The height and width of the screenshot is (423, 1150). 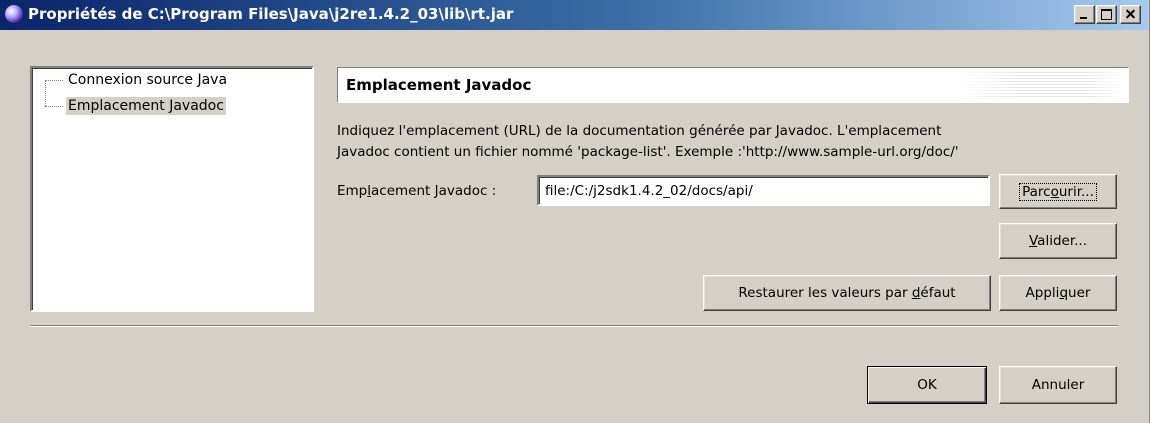 What do you see at coordinates (417, 191) in the screenshot?
I see `javadoc-location-label: Emplacement Javadoc :` at bounding box center [417, 191].